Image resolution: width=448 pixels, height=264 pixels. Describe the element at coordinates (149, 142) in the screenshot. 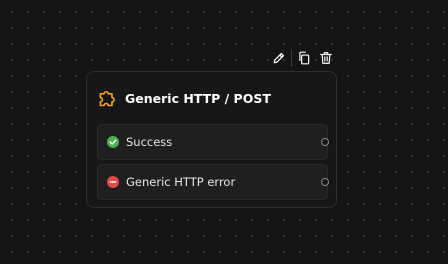

I see `outlet-label: Success` at that location.